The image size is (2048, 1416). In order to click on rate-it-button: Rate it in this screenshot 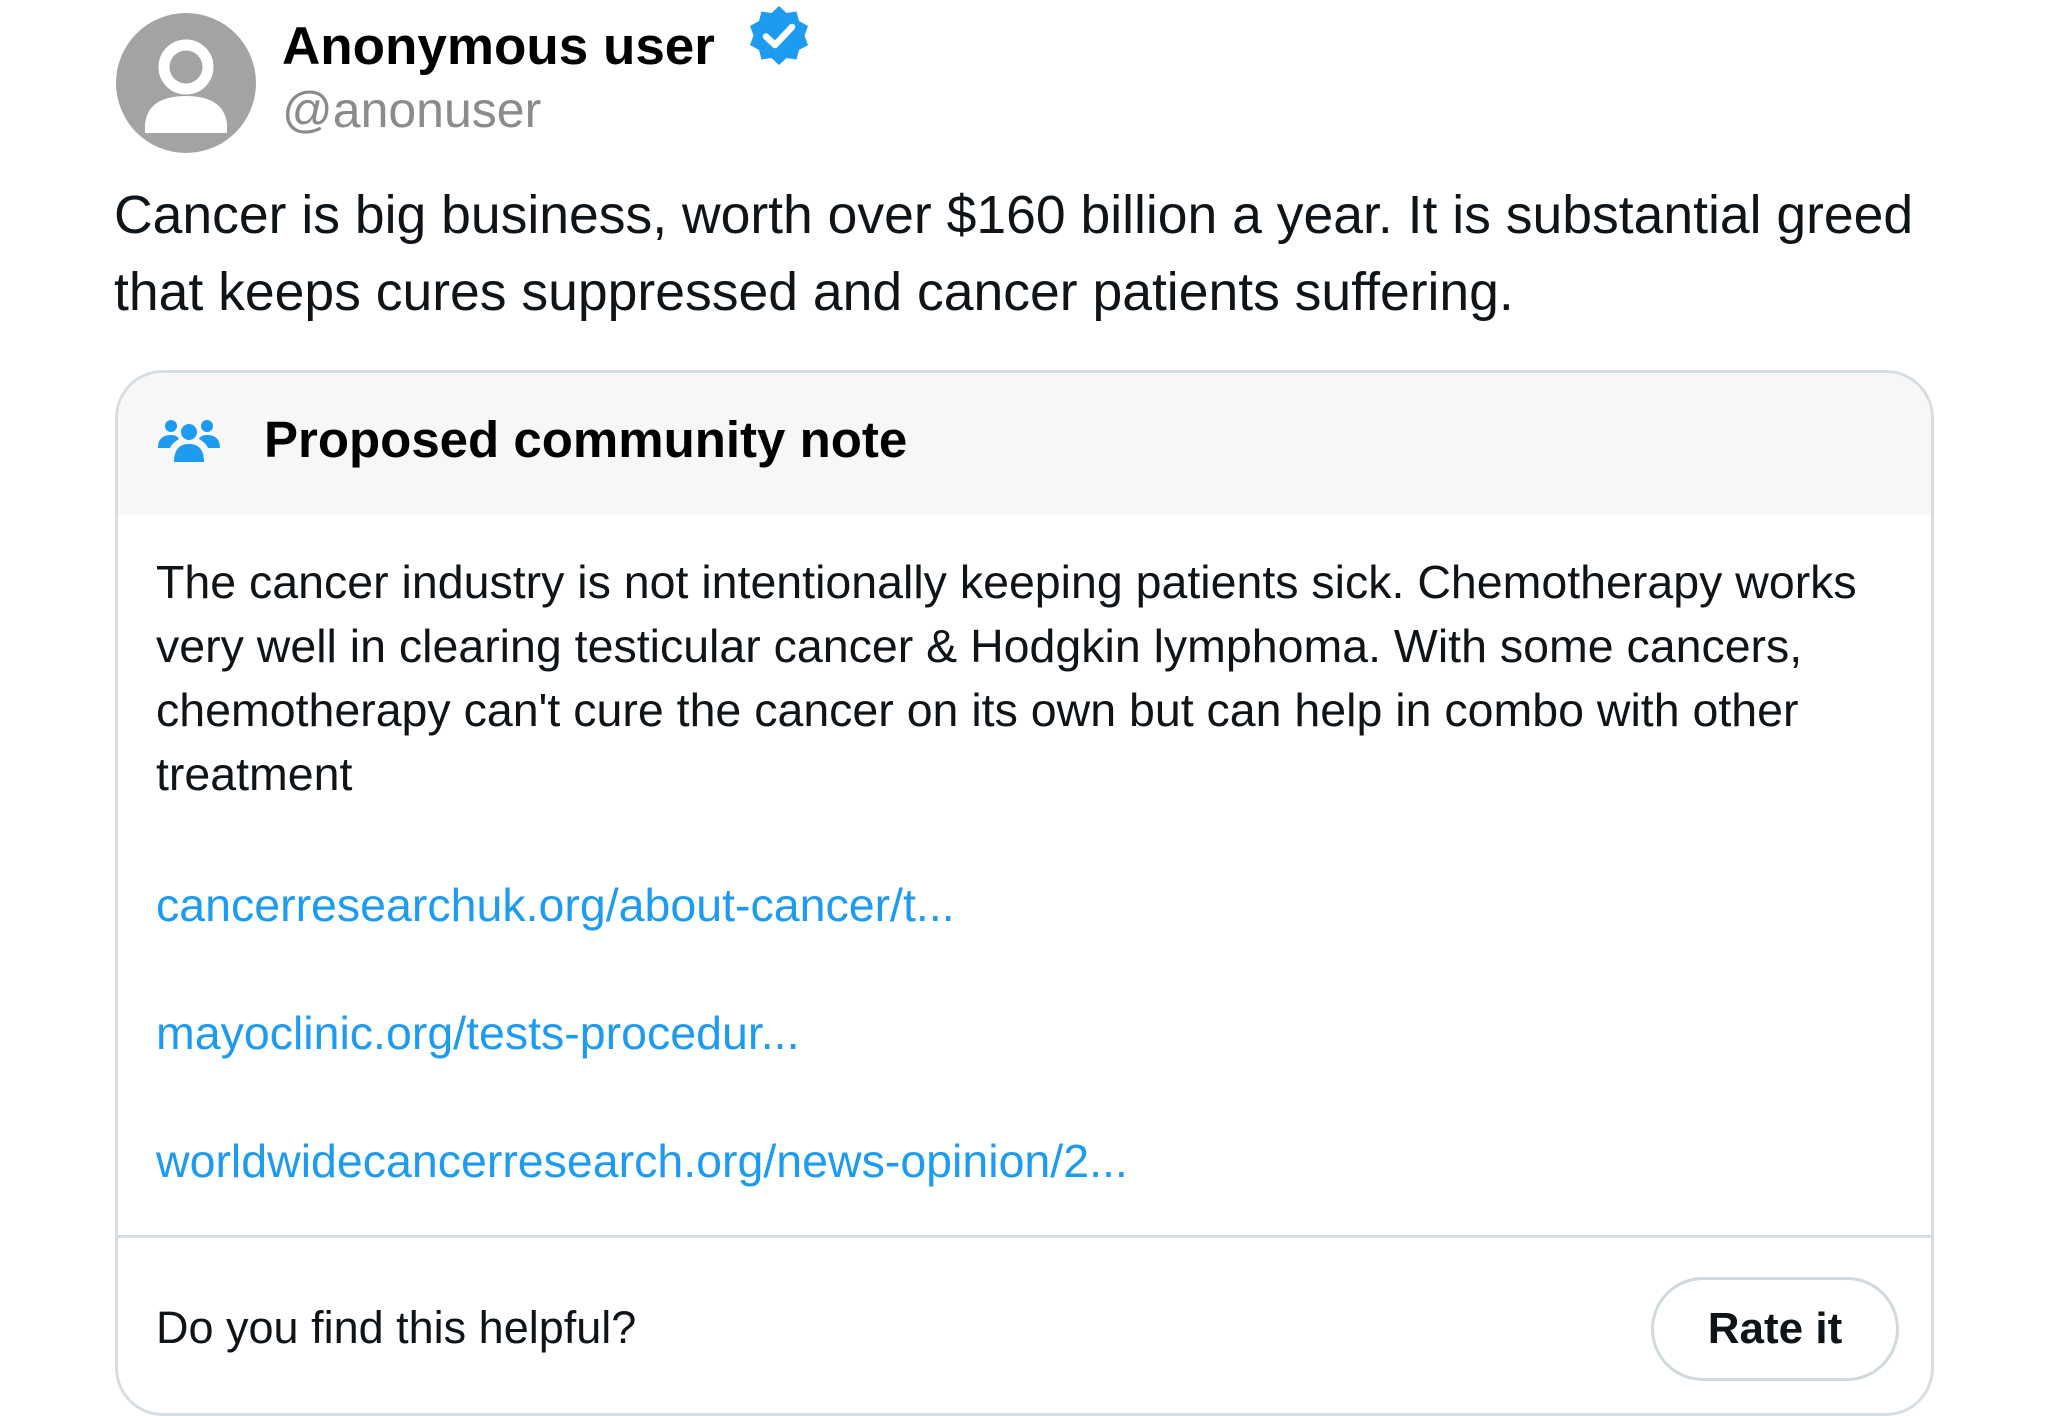, I will do `click(1775, 1329)`.